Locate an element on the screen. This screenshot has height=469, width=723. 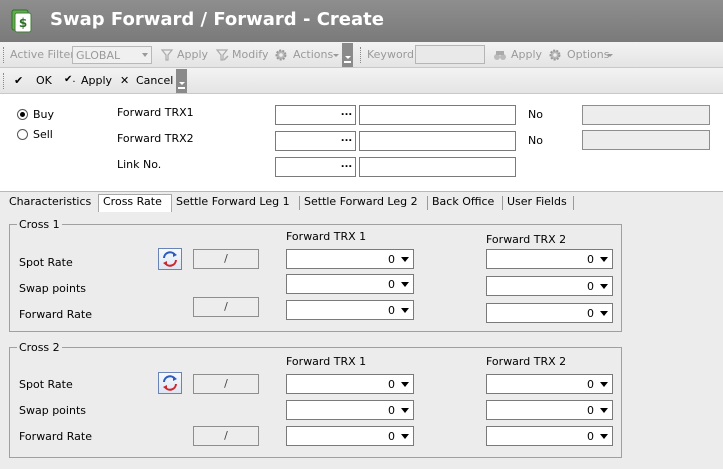
apply-button: Apply is located at coordinates (96, 80).